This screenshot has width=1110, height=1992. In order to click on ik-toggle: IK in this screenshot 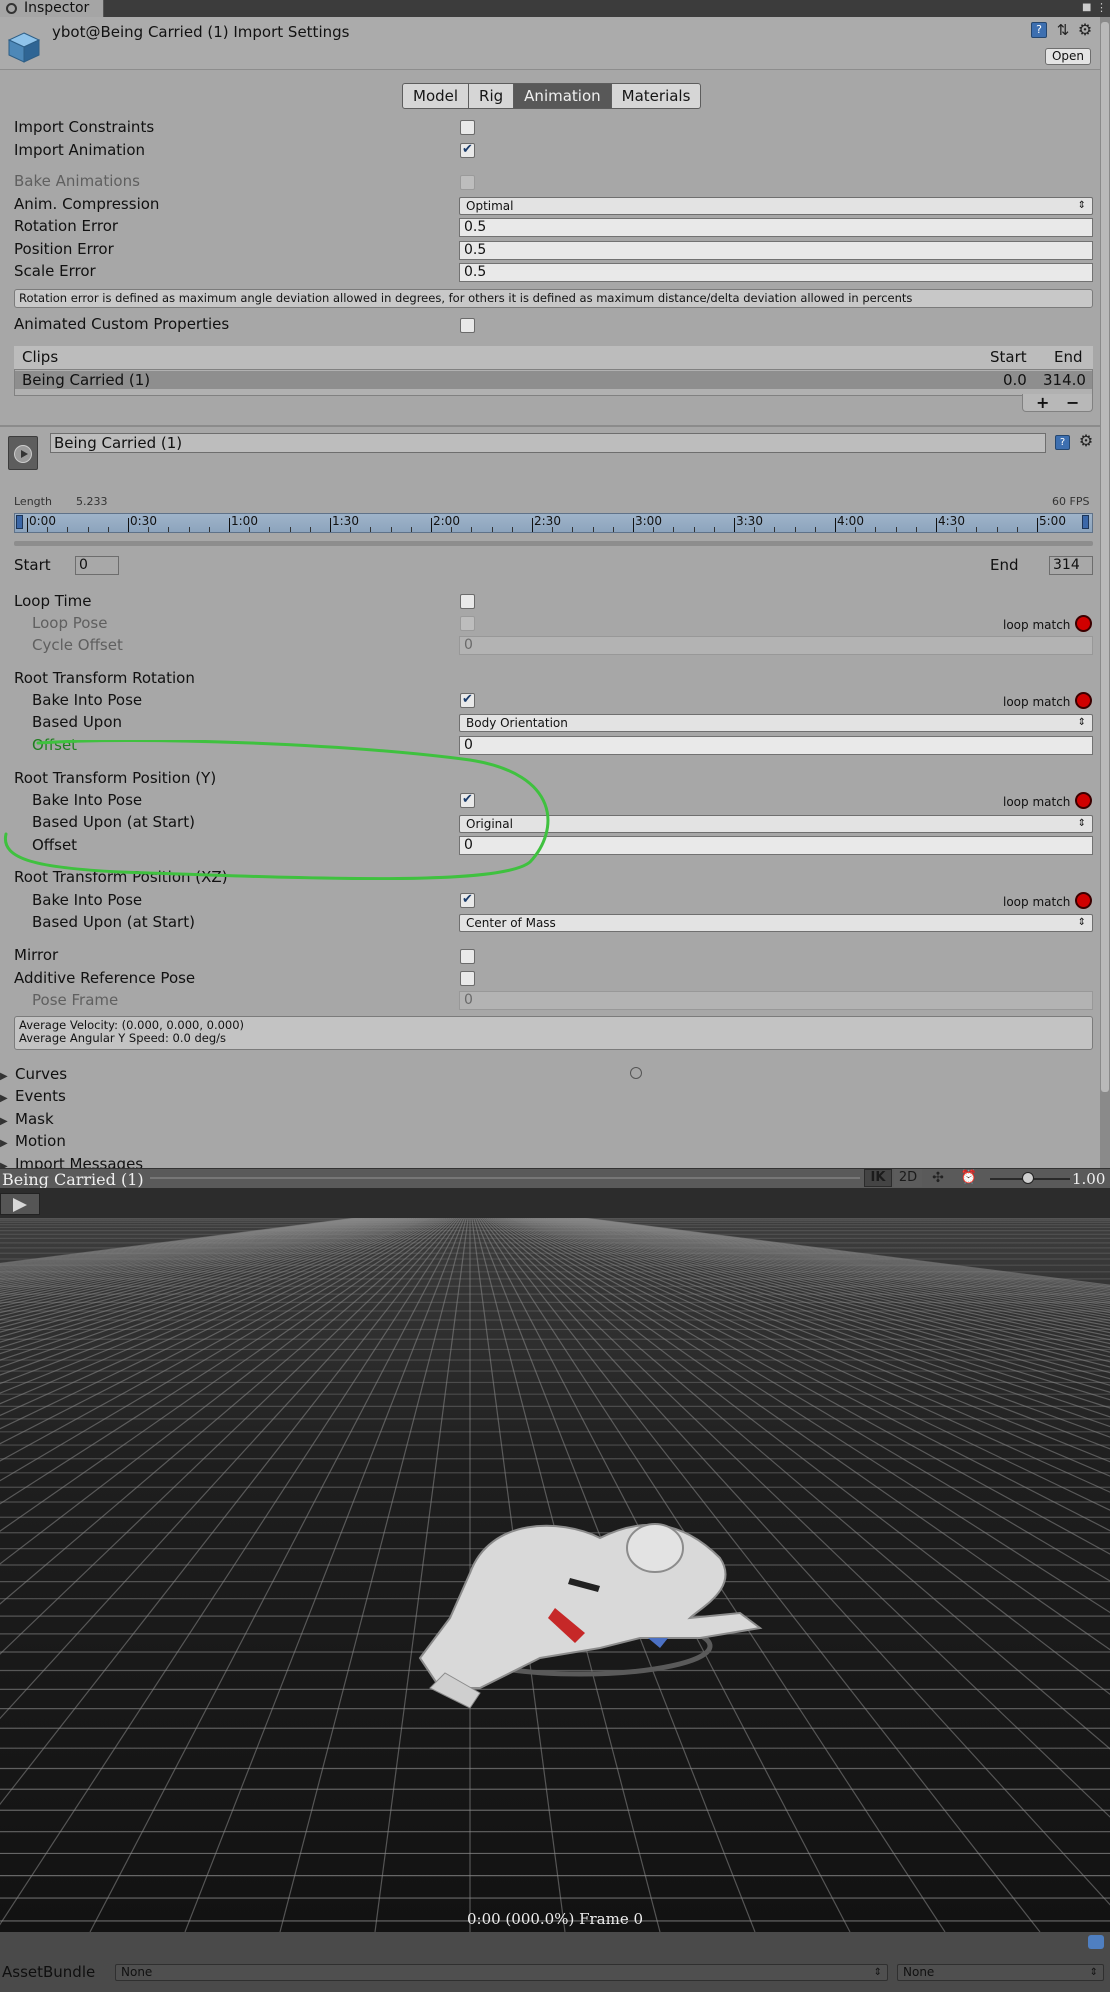, I will do `click(878, 1178)`.